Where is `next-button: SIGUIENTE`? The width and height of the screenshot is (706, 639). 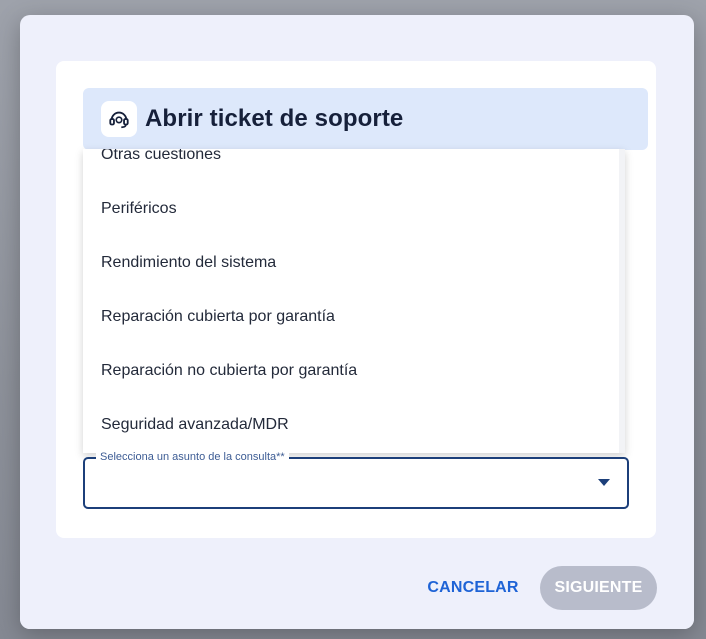 next-button: SIGUIENTE is located at coordinates (598, 588).